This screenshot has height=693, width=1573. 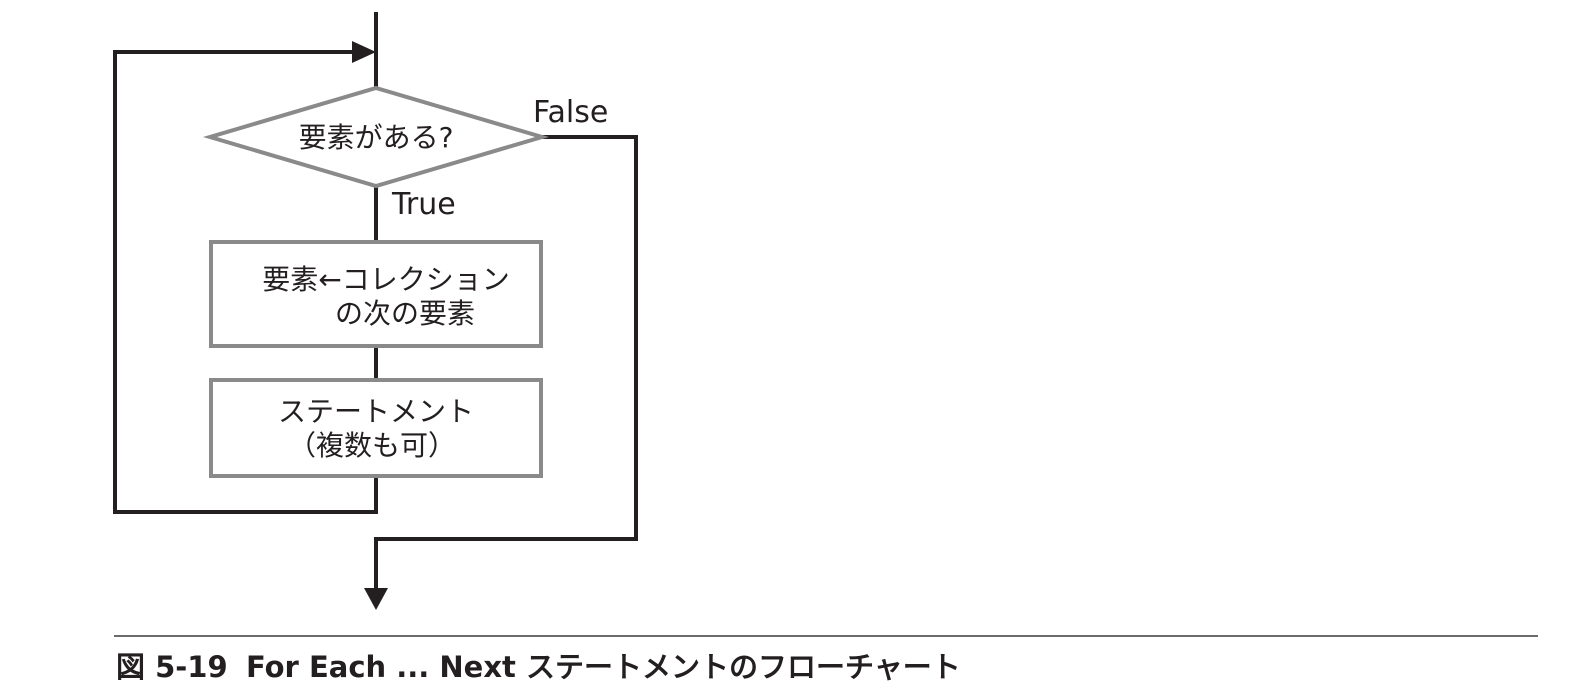 I want to click on statement-line2: （複数も可）, so click(x=372, y=445).